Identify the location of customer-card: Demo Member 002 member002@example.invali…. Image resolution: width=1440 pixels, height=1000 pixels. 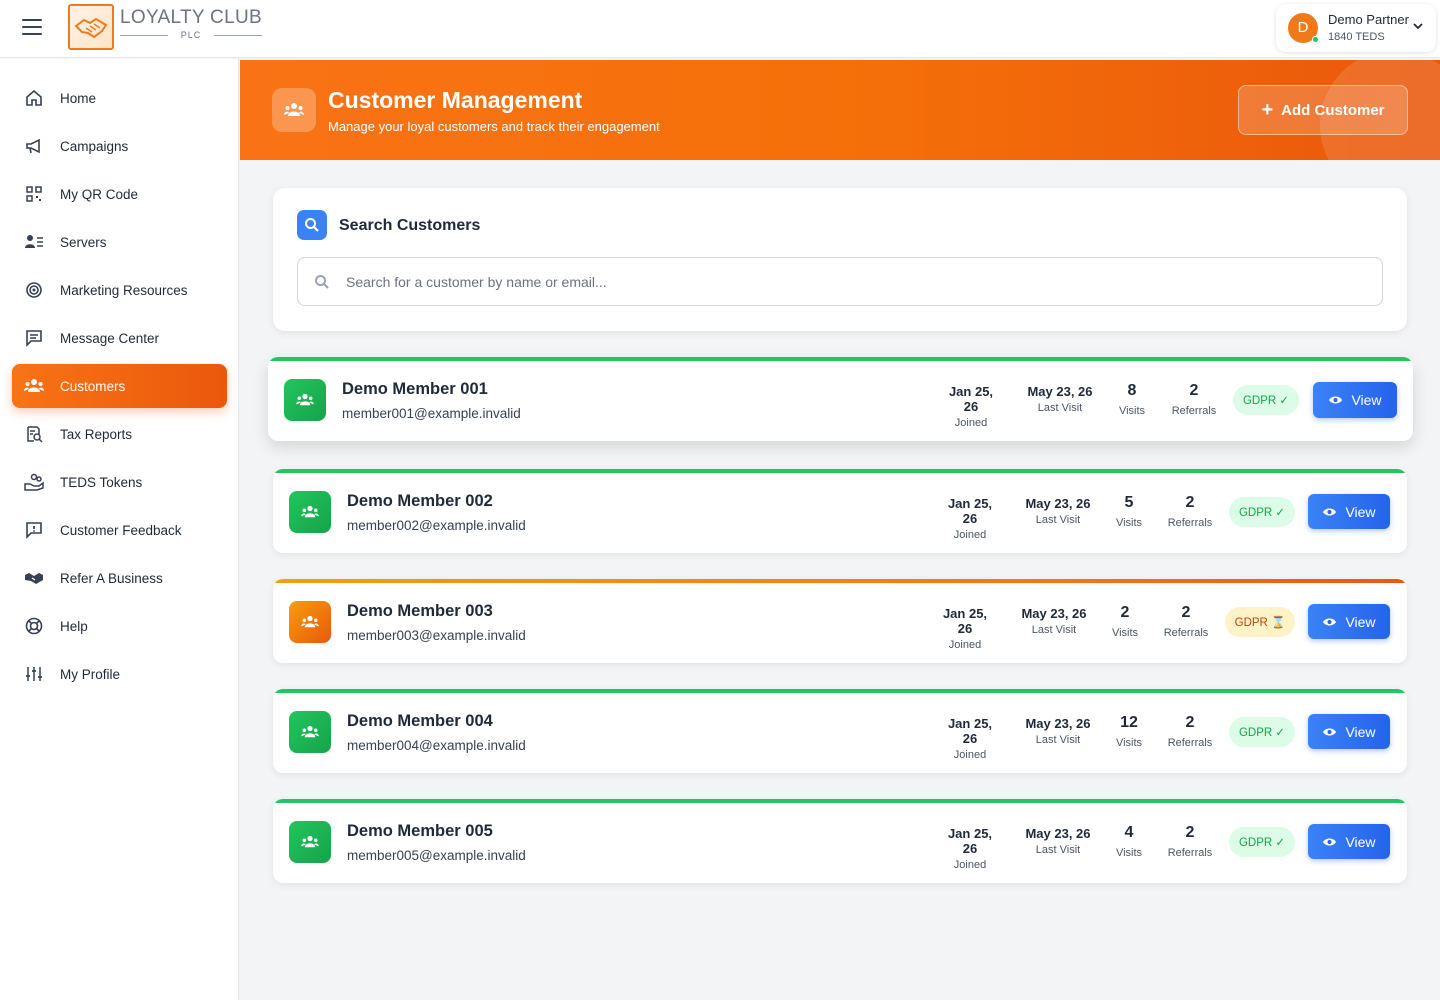
(840, 511).